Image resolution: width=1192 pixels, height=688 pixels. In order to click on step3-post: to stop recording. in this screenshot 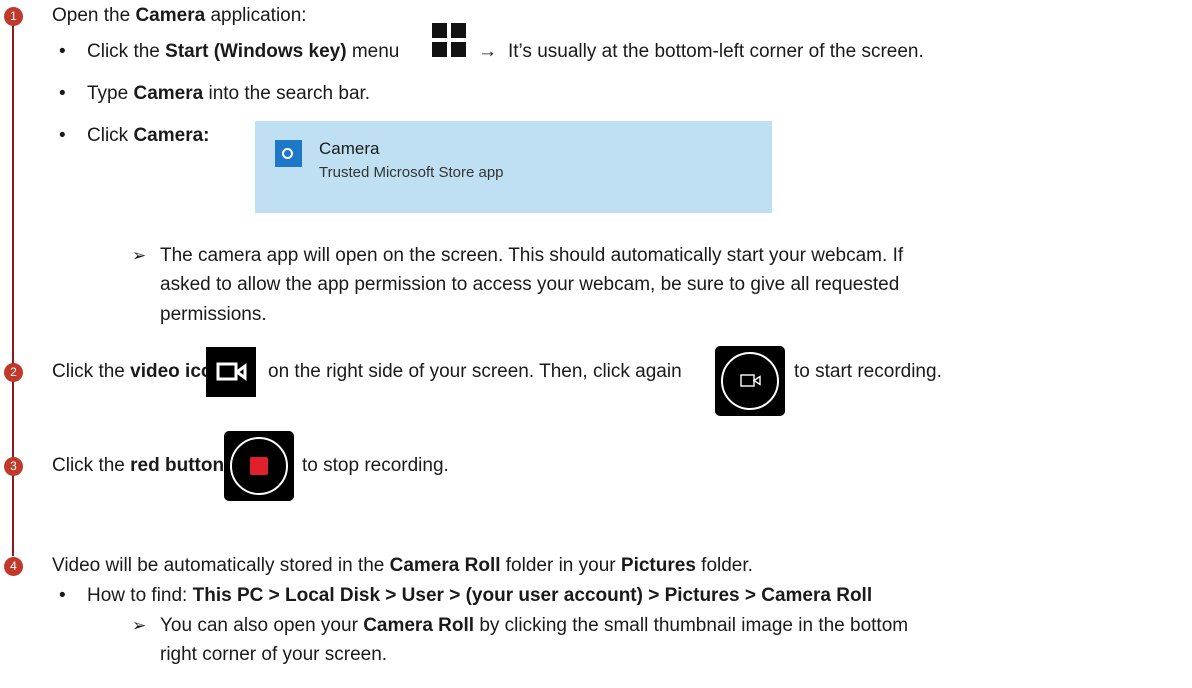, I will do `click(375, 465)`.